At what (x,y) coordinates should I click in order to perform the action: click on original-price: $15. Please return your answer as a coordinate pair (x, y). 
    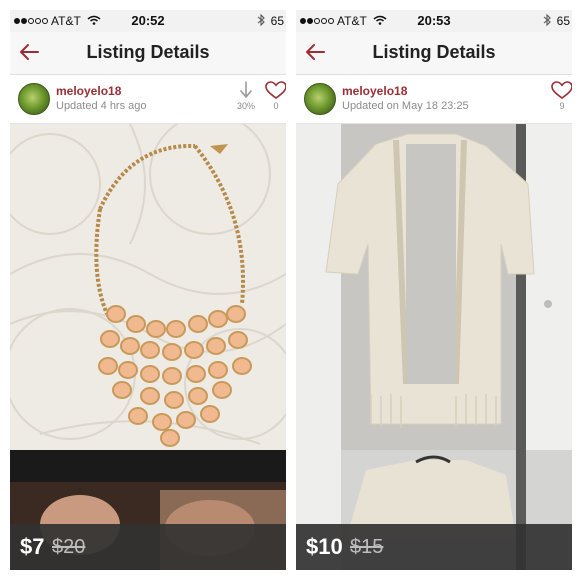
    Looking at the image, I should click on (367, 547).